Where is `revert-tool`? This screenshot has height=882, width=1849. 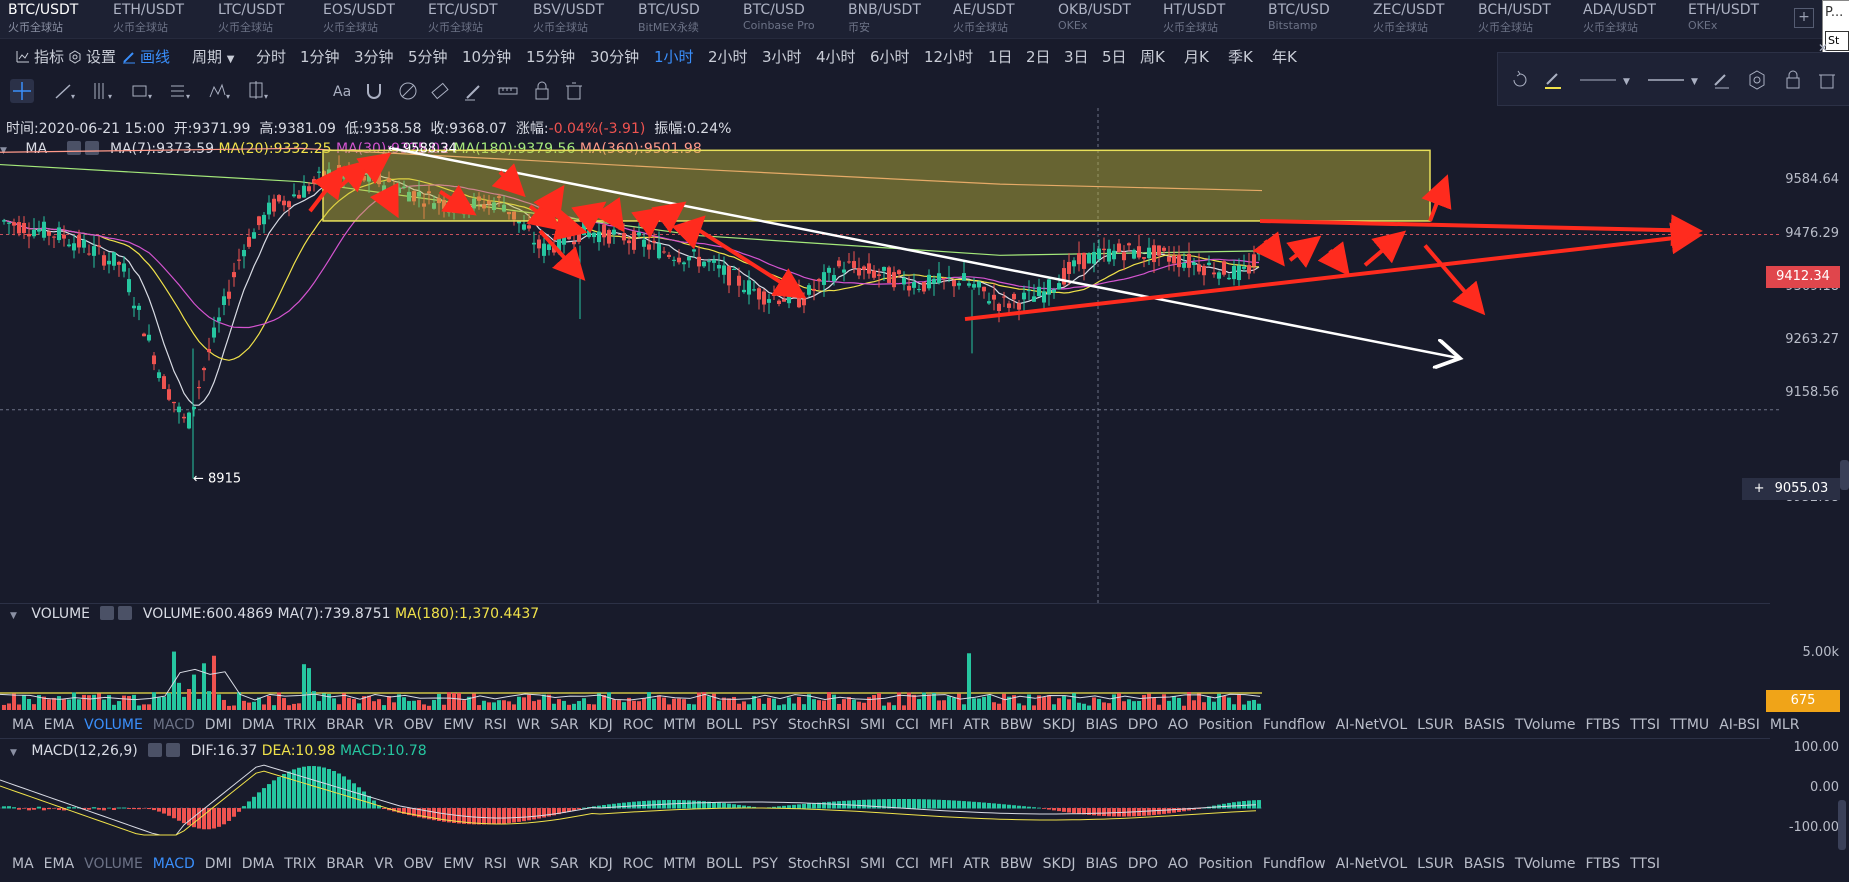
revert-tool is located at coordinates (1520, 80).